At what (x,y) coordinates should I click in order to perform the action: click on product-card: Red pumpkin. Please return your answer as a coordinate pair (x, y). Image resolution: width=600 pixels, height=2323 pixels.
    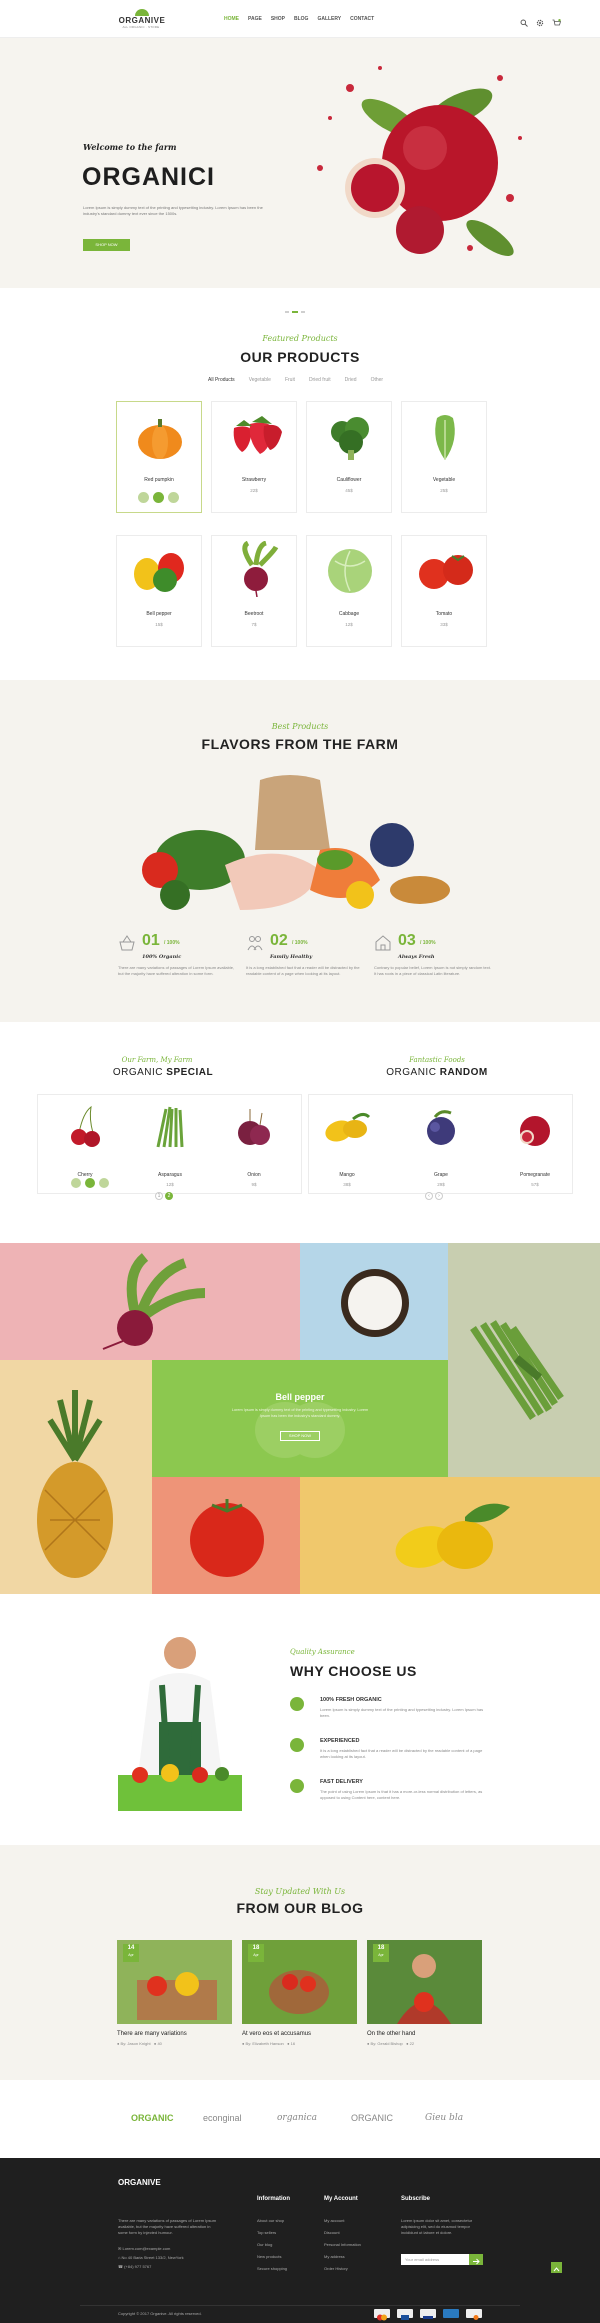
    Looking at the image, I should click on (159, 457).